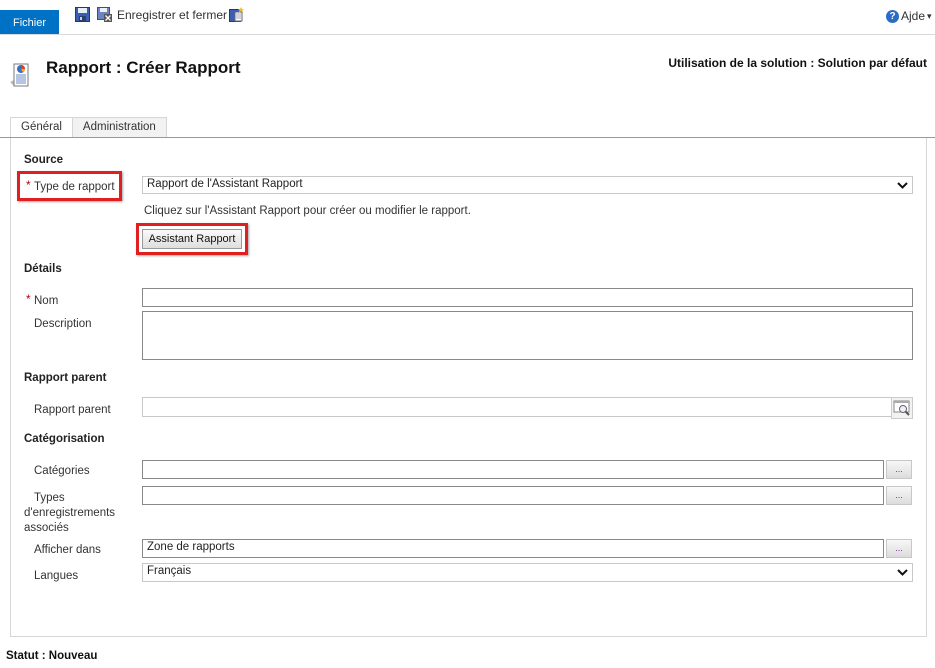  Describe the element at coordinates (72, 410) in the screenshot. I see `parent-report-label: Rapport parent` at that location.